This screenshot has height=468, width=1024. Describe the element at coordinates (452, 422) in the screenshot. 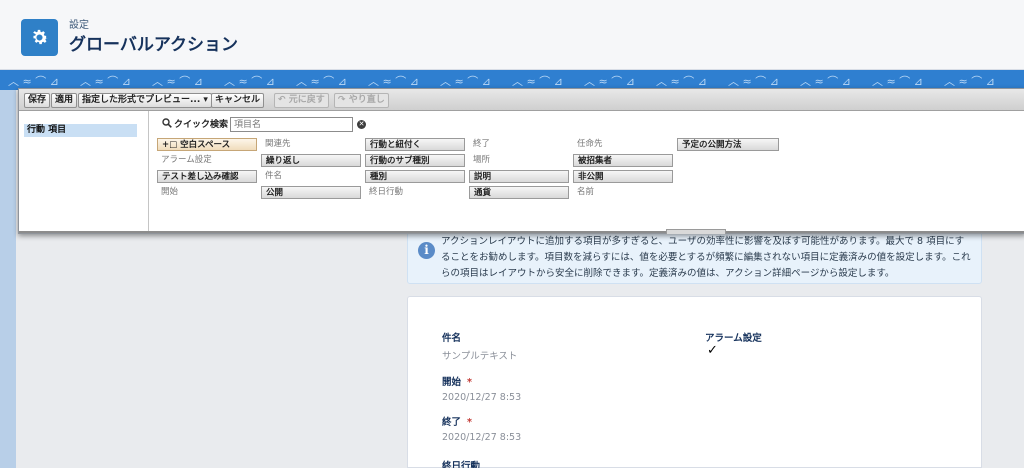

I see `field-end-label: 終了` at that location.